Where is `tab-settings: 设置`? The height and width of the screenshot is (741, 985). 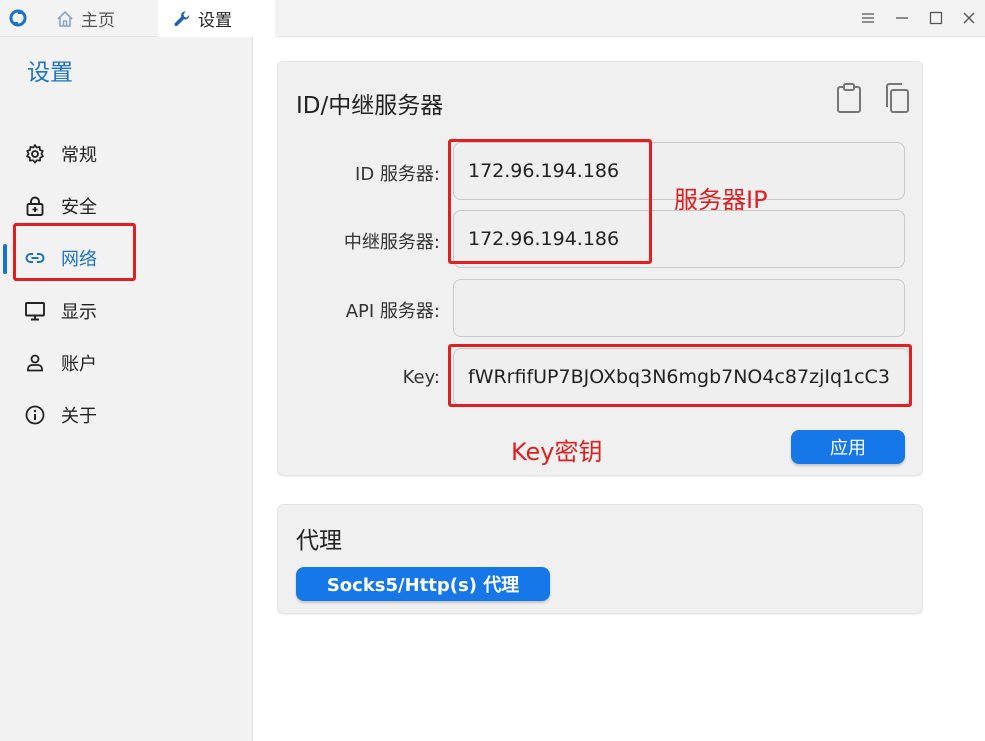
tab-settings: 设置 is located at coordinates (216, 18).